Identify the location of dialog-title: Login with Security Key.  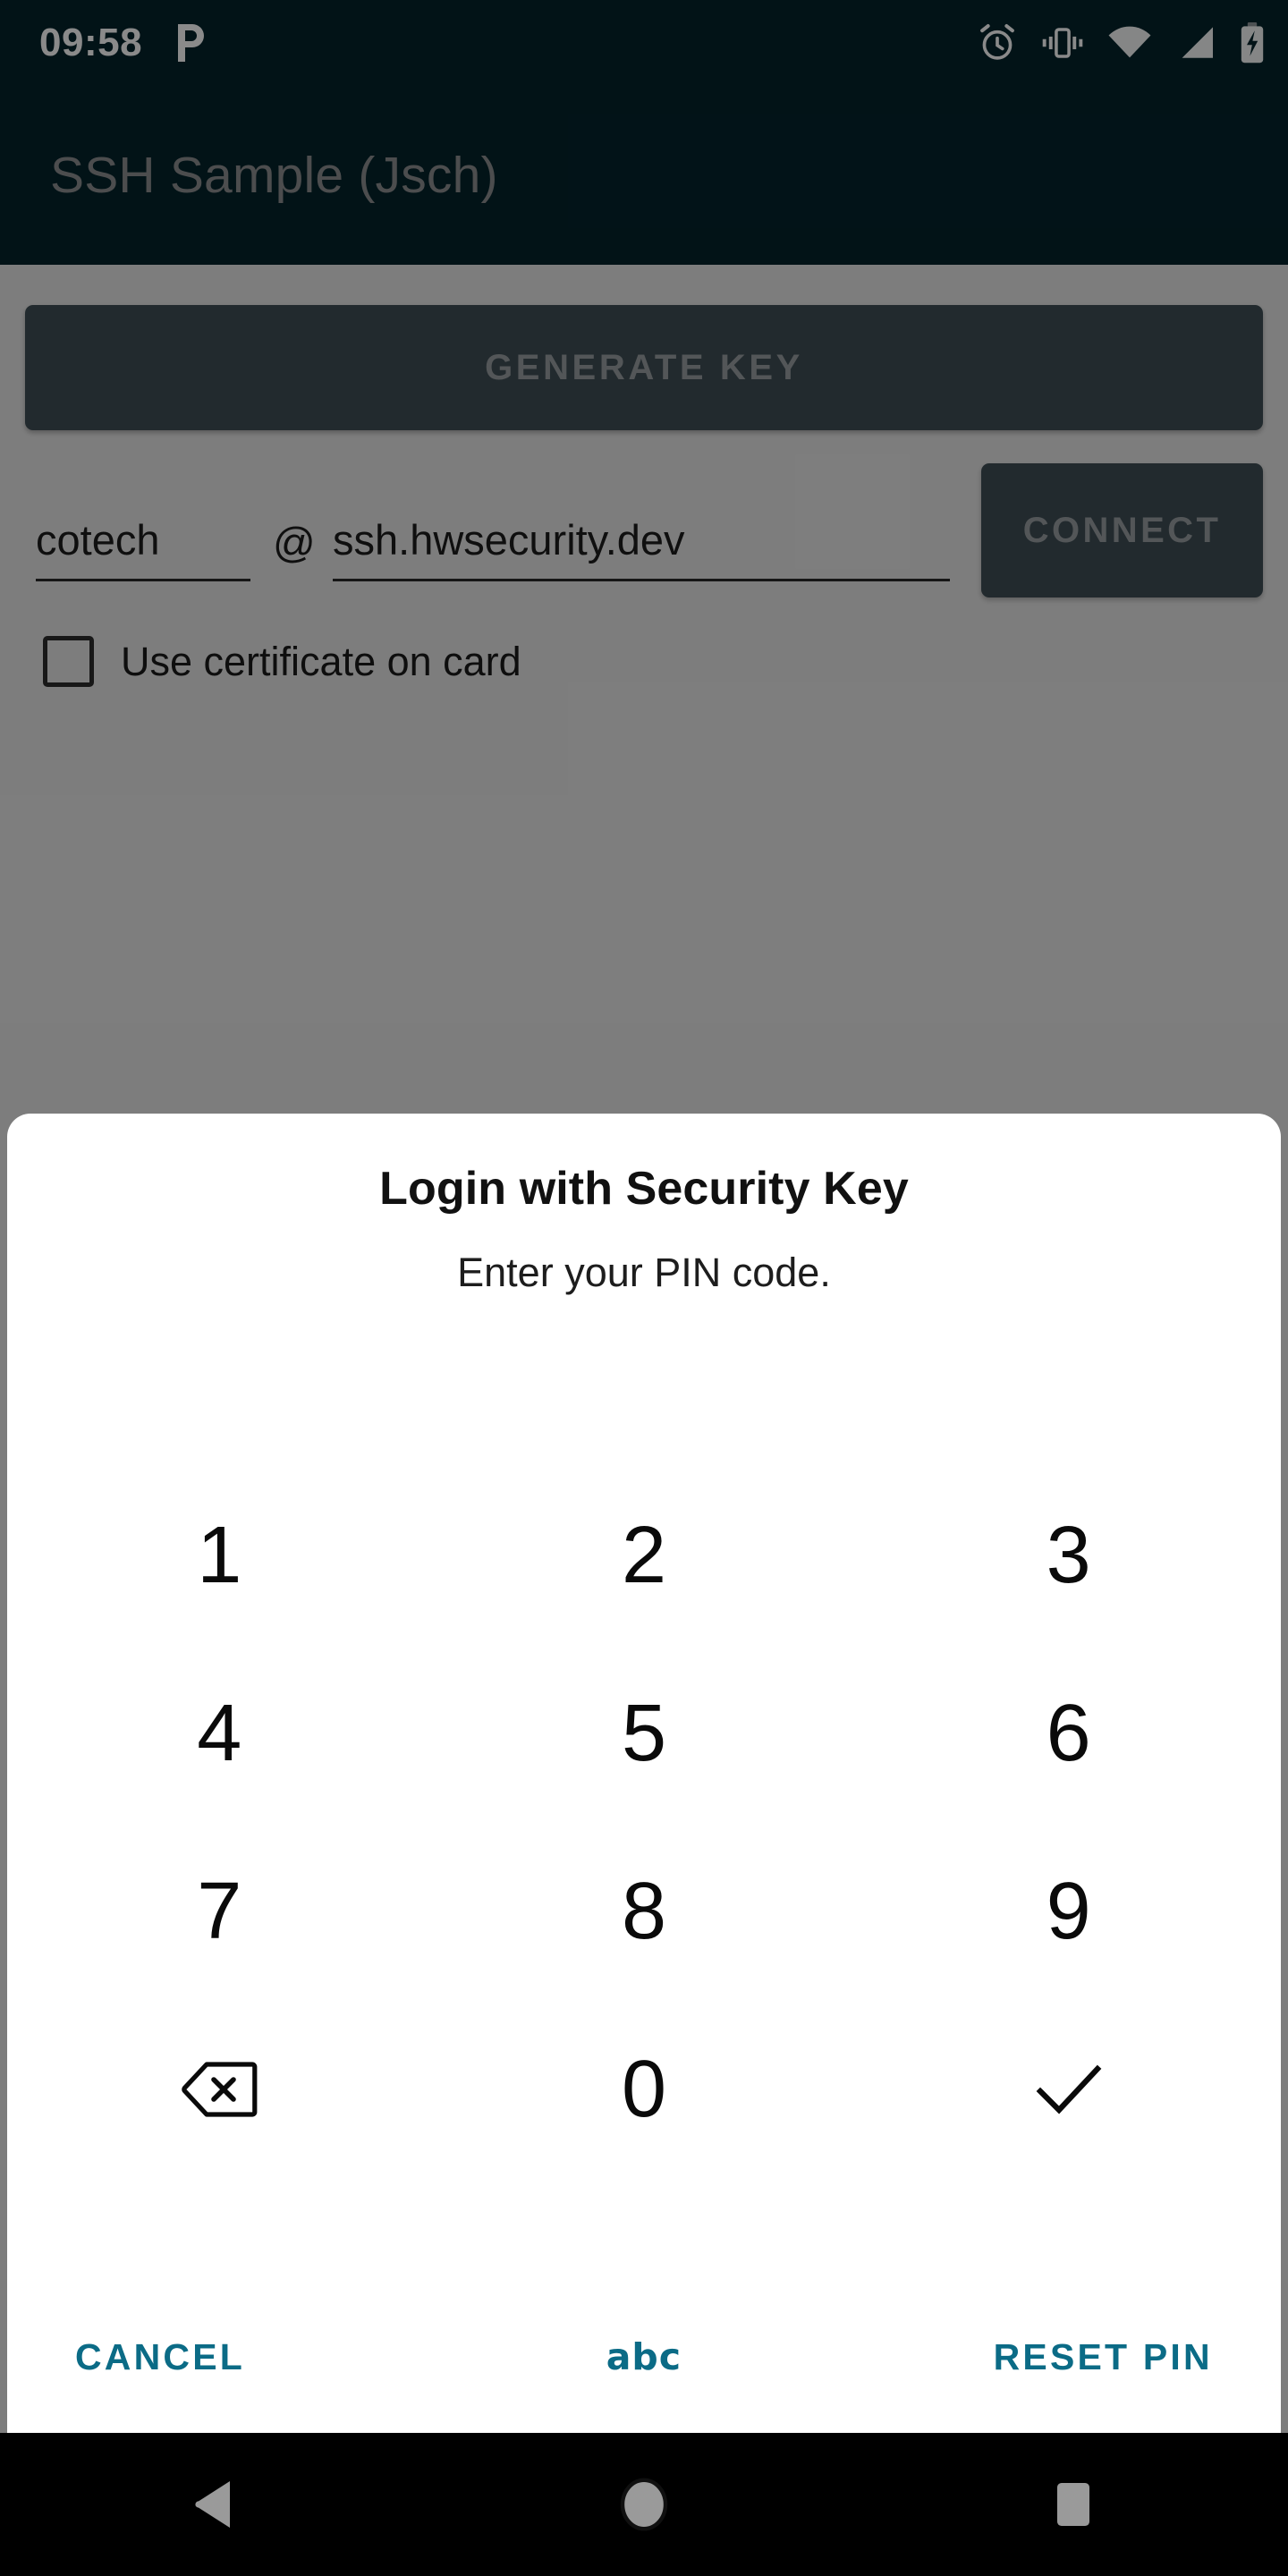
(644, 1189).